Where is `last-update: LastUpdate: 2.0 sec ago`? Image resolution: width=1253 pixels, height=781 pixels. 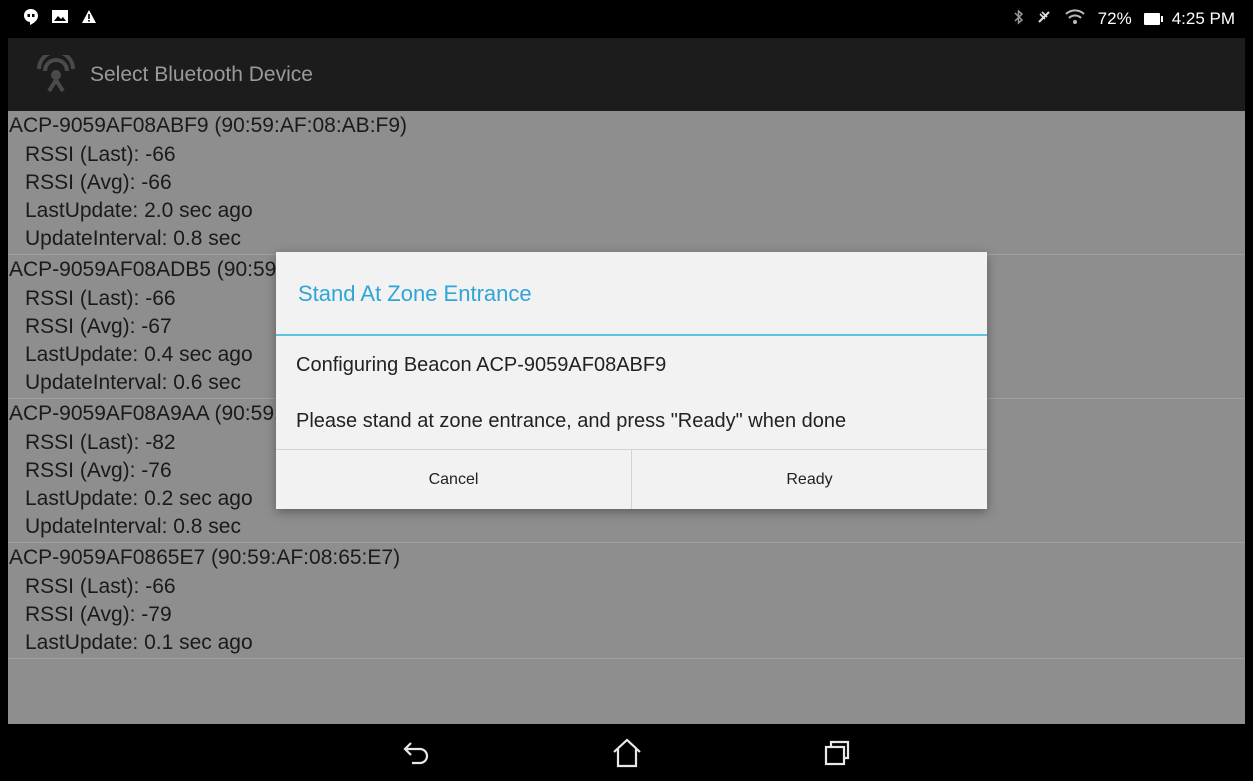 last-update: LastUpdate: 2.0 sec ago is located at coordinates (139, 210).